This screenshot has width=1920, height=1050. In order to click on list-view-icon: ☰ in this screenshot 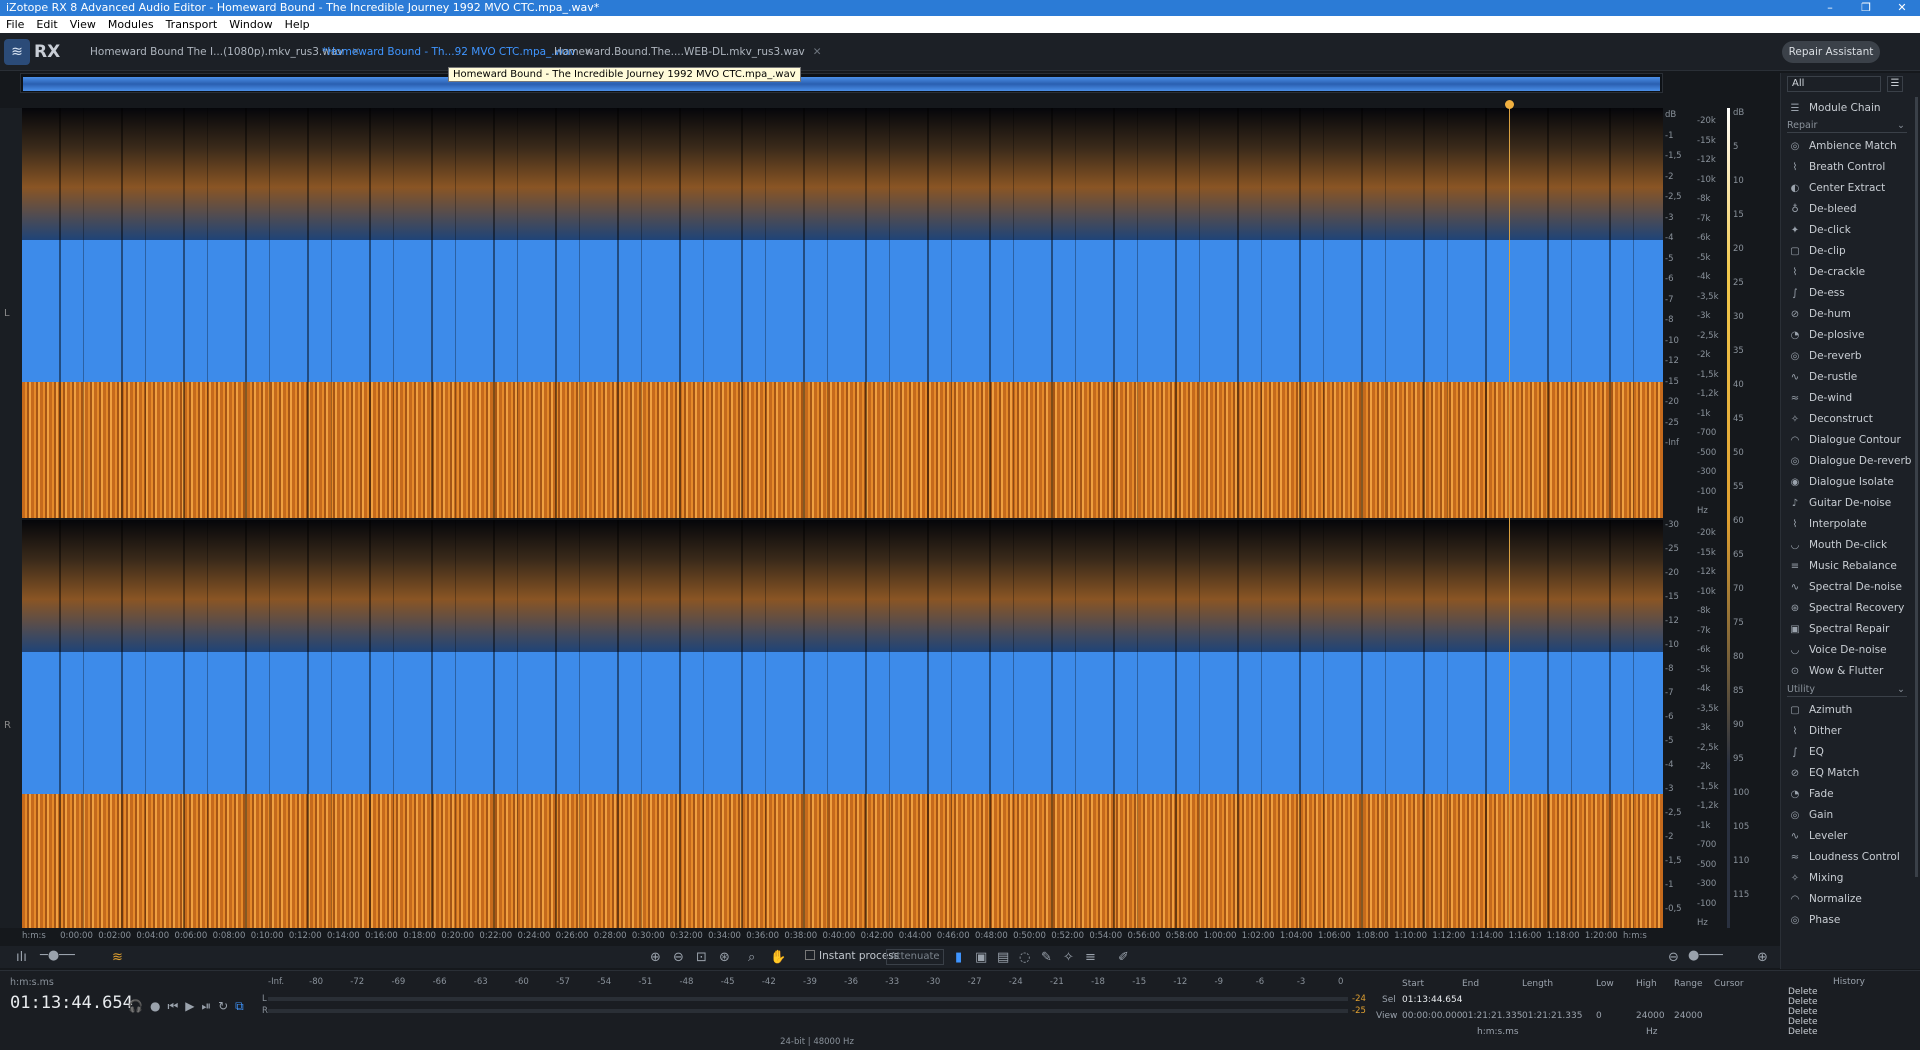, I will do `click(1895, 84)`.